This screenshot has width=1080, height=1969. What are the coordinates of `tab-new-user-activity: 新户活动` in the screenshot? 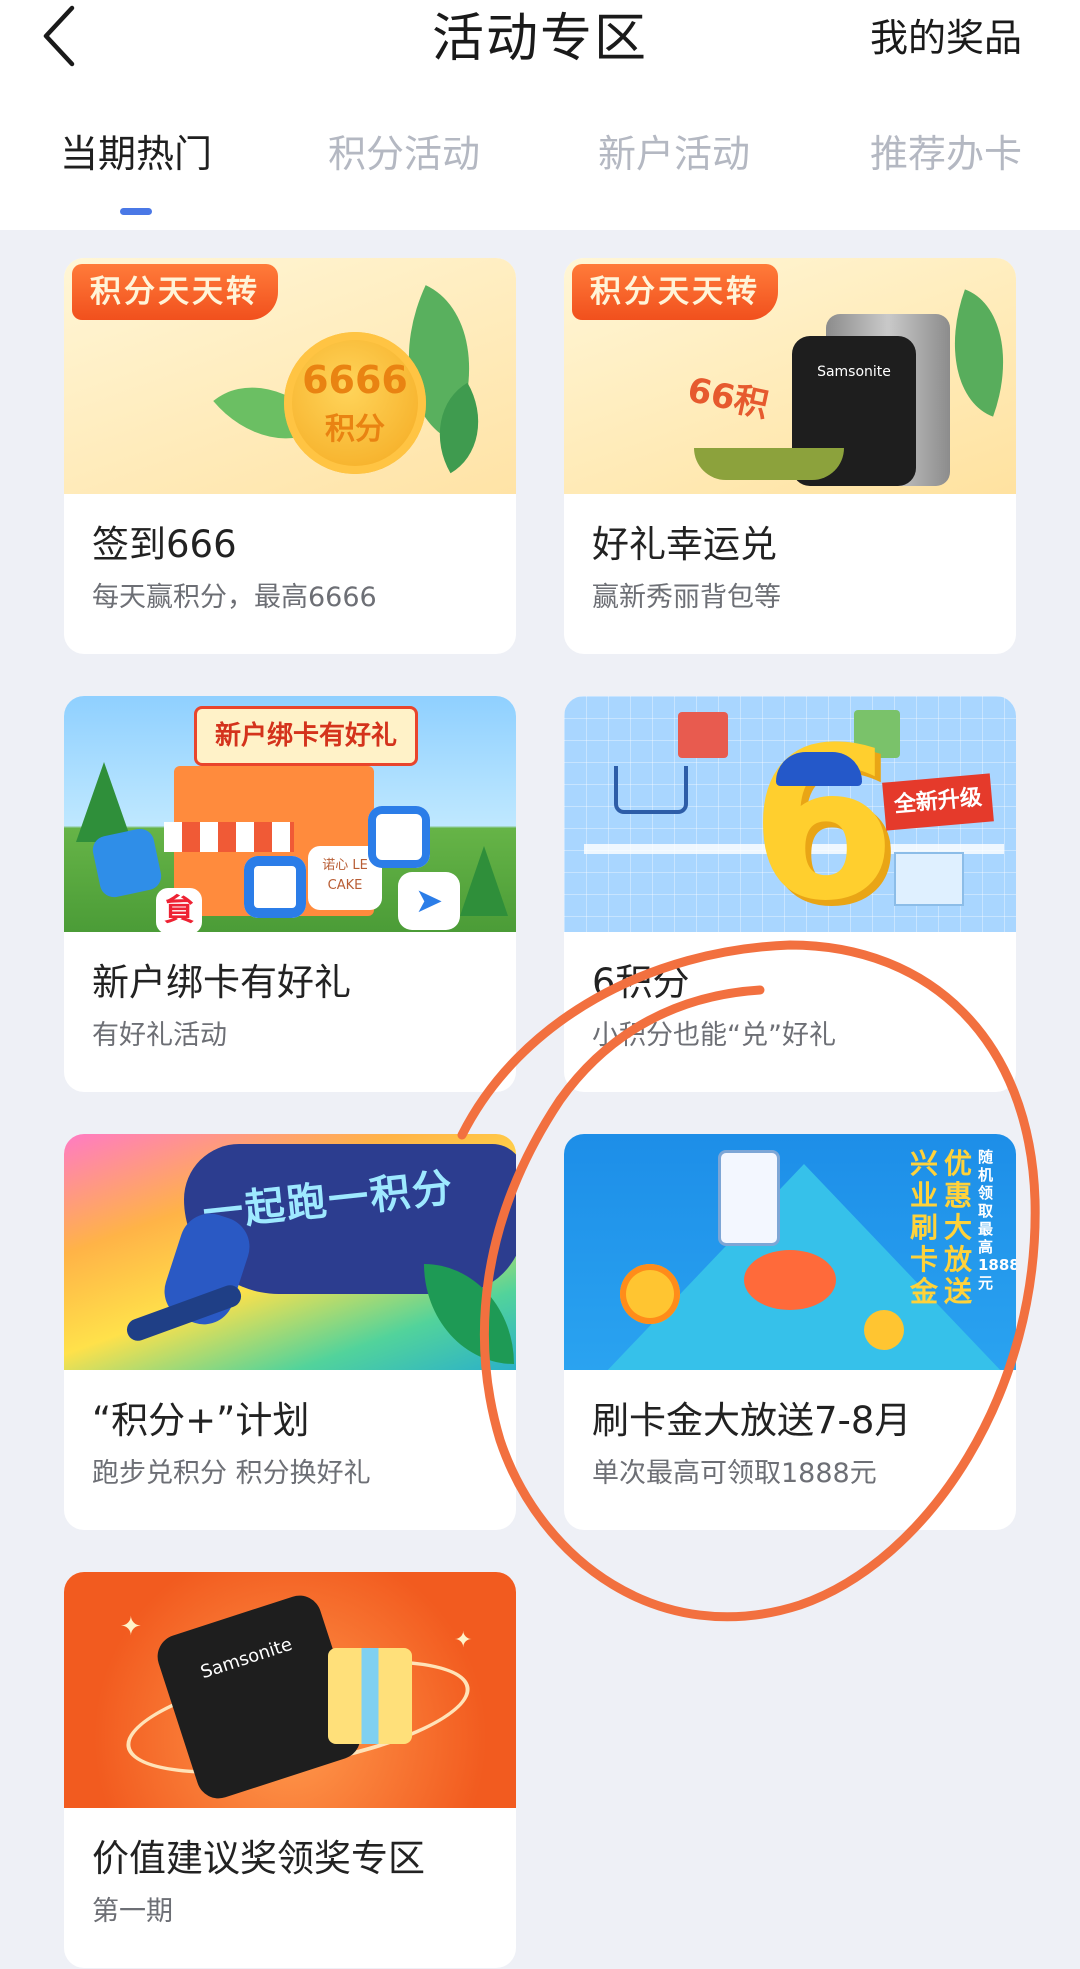 It's located at (674, 154).